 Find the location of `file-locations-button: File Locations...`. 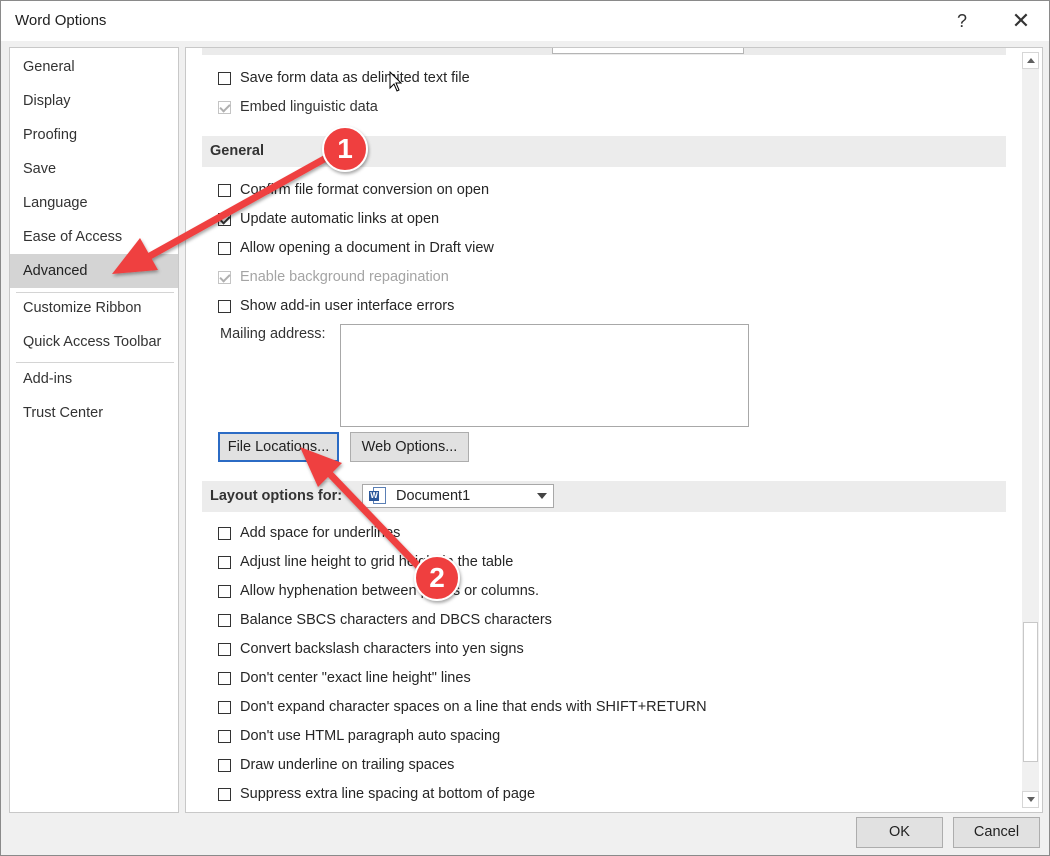

file-locations-button: File Locations... is located at coordinates (278, 447).